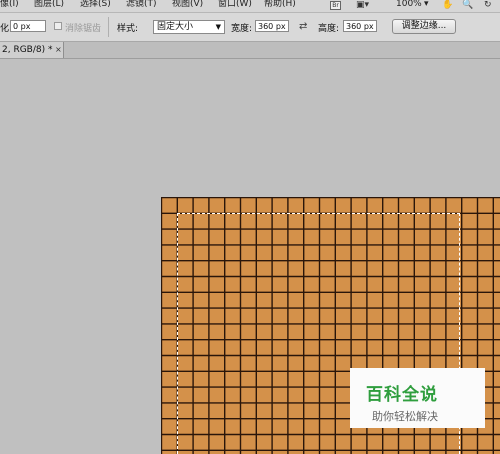 This screenshot has width=500, height=454. Describe the element at coordinates (95, 5) in the screenshot. I see `menu-select: 选择(S)` at that location.